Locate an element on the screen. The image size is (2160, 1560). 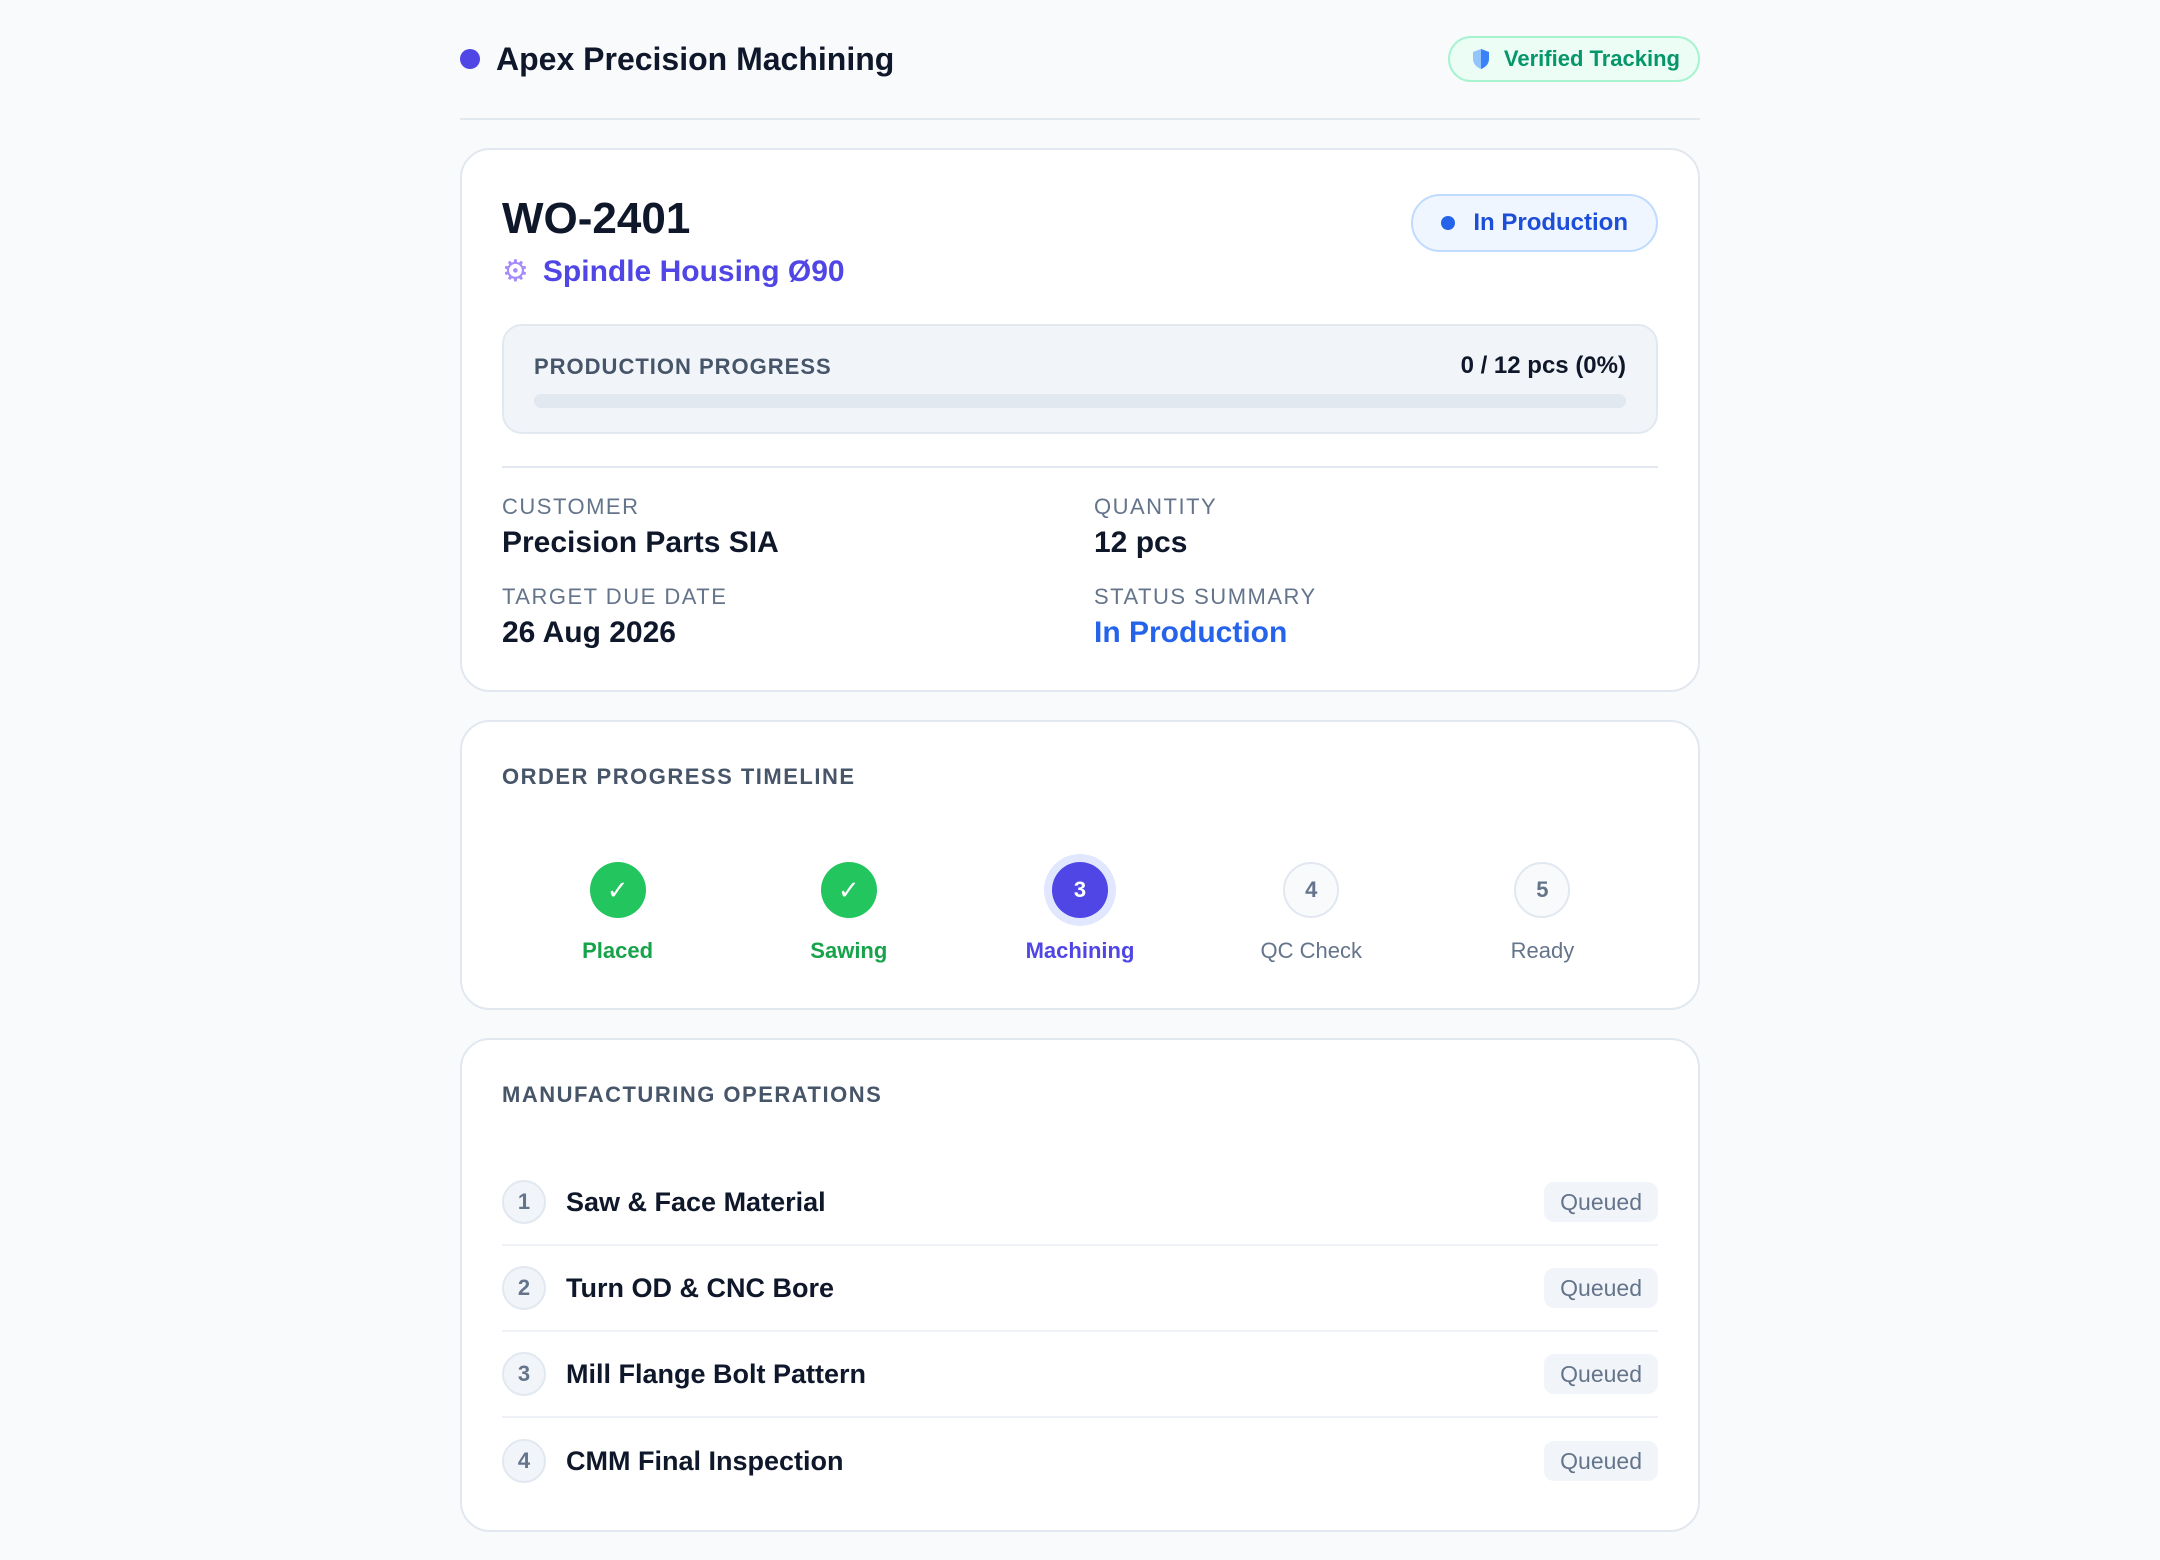
part-name: Spindle Housing Ø90 is located at coordinates (693, 271).